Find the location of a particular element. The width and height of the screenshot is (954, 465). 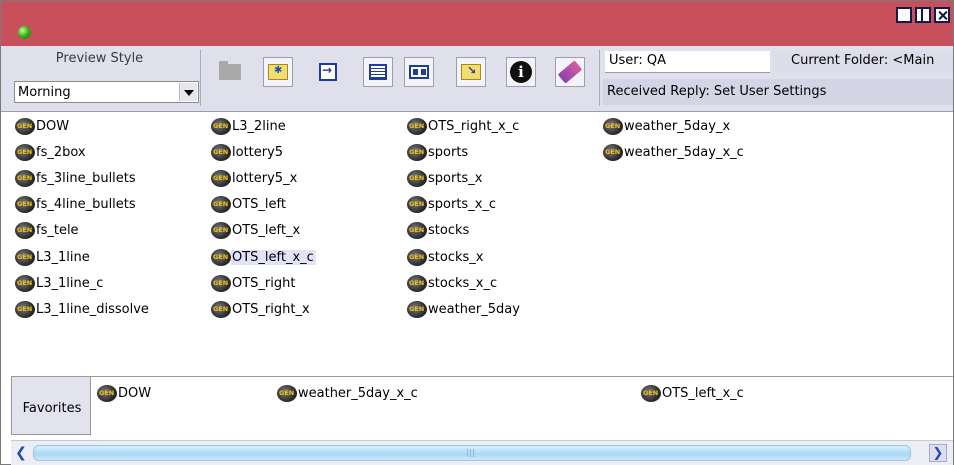

list-item-label: OTS_right is located at coordinates (264, 283).